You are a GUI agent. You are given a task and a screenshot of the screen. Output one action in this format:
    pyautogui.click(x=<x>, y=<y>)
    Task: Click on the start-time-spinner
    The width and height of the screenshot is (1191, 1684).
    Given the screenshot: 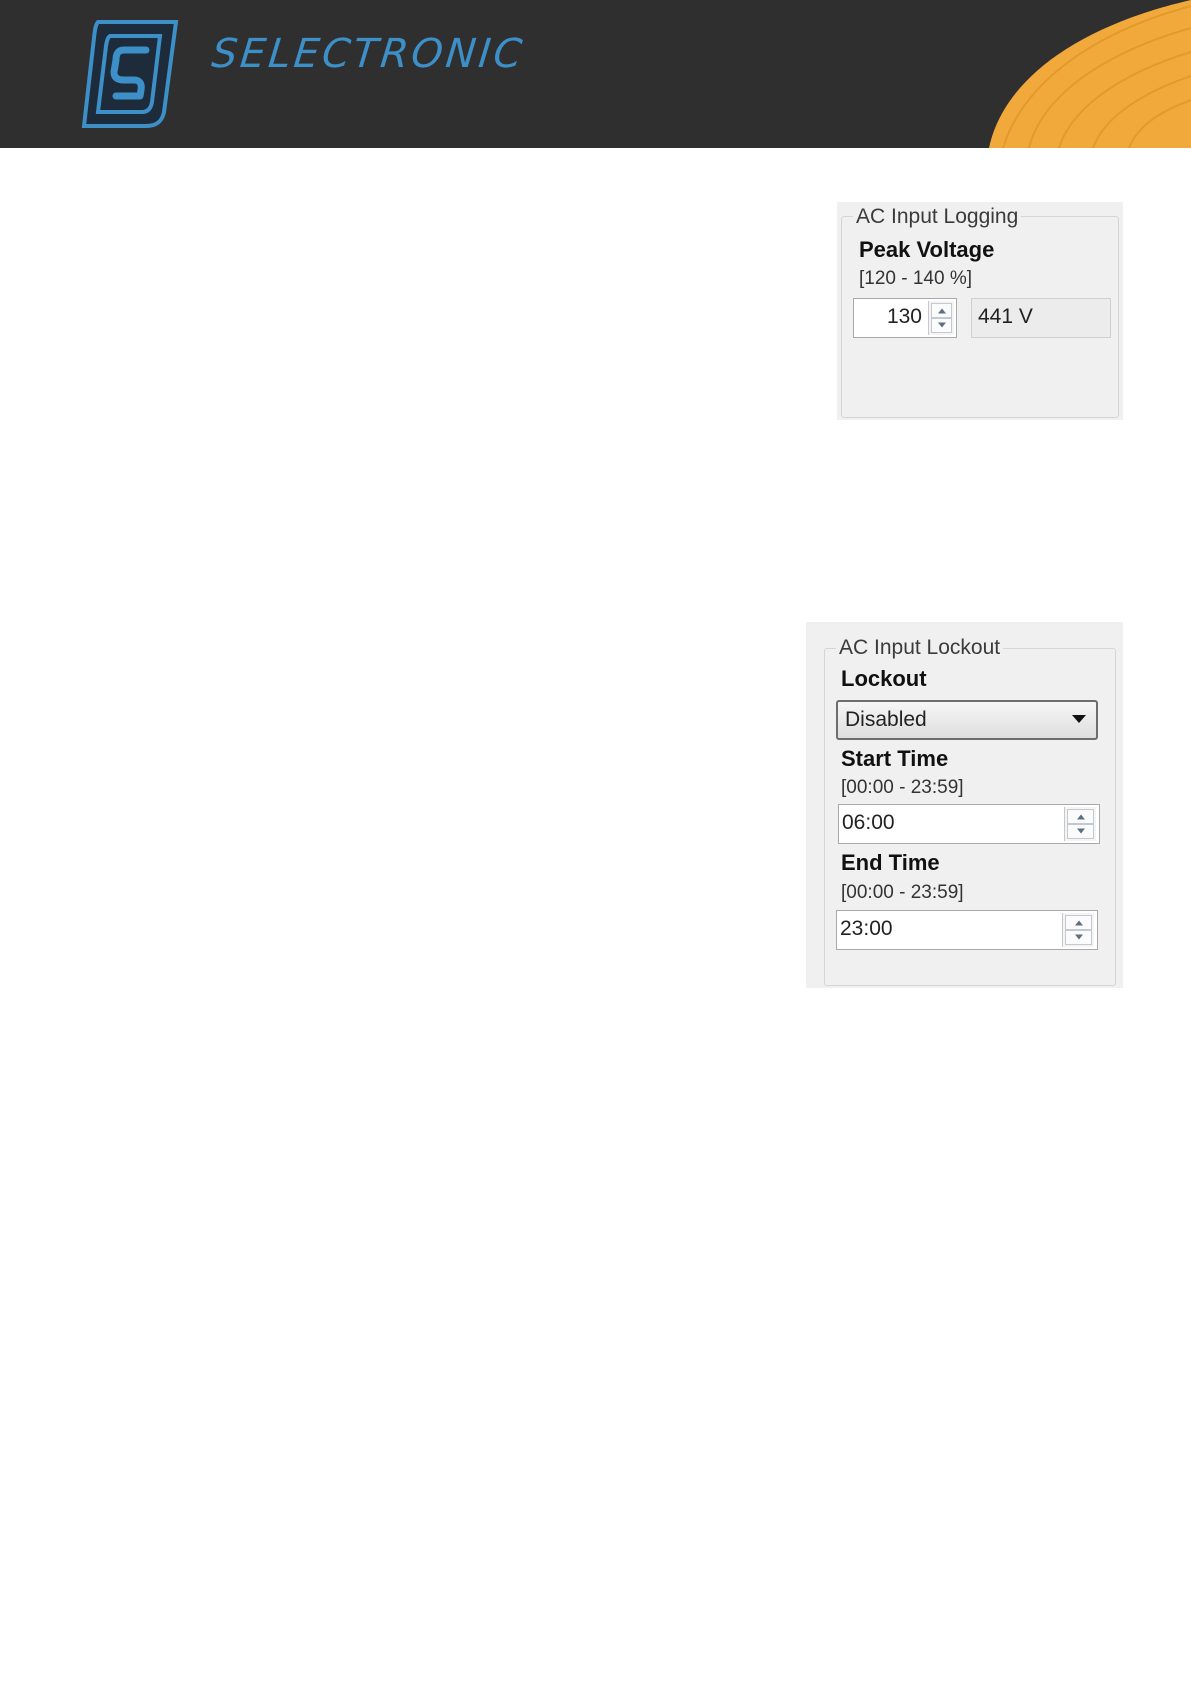 What is the action you would take?
    pyautogui.click(x=1080, y=824)
    